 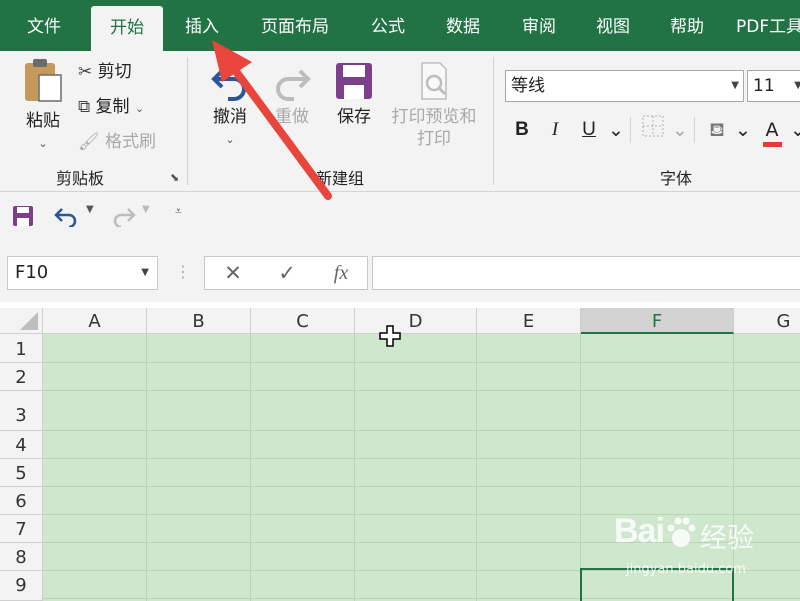 I want to click on tab-insert: 插入, so click(x=202, y=25).